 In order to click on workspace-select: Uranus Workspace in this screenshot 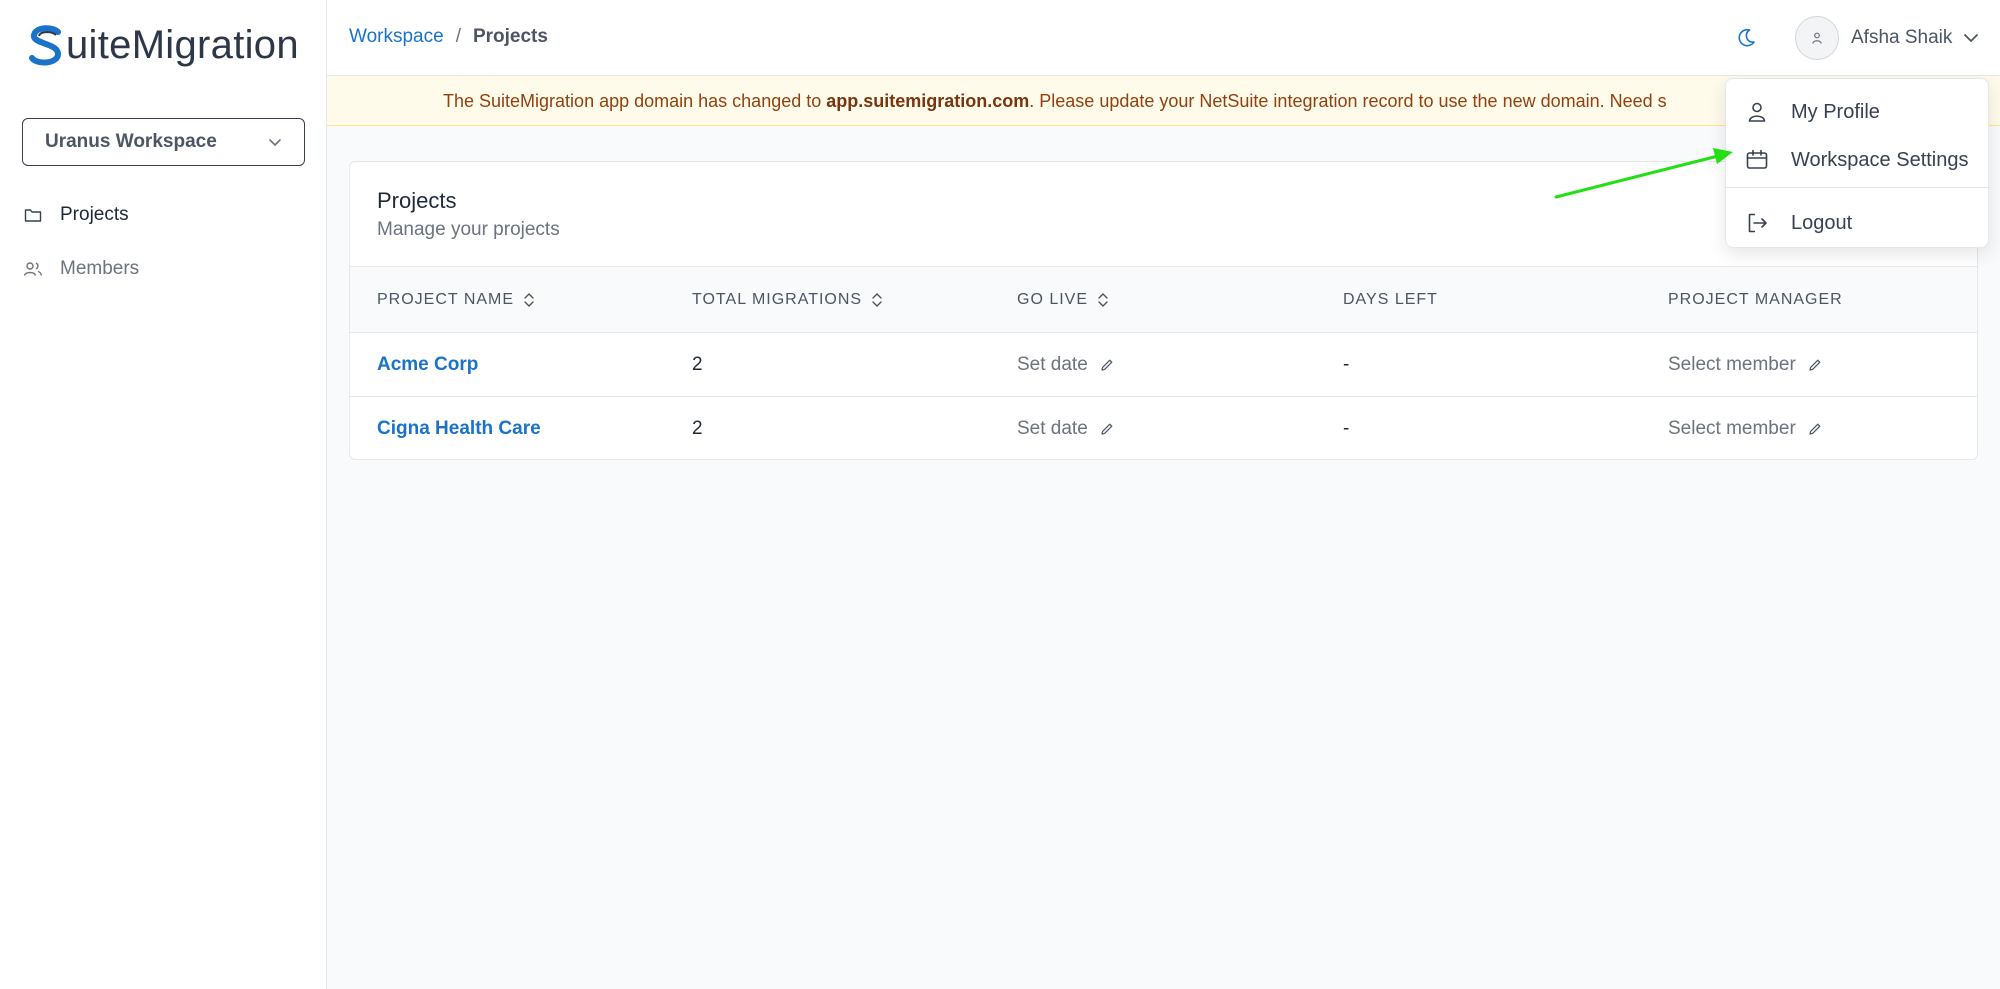, I will do `click(163, 142)`.